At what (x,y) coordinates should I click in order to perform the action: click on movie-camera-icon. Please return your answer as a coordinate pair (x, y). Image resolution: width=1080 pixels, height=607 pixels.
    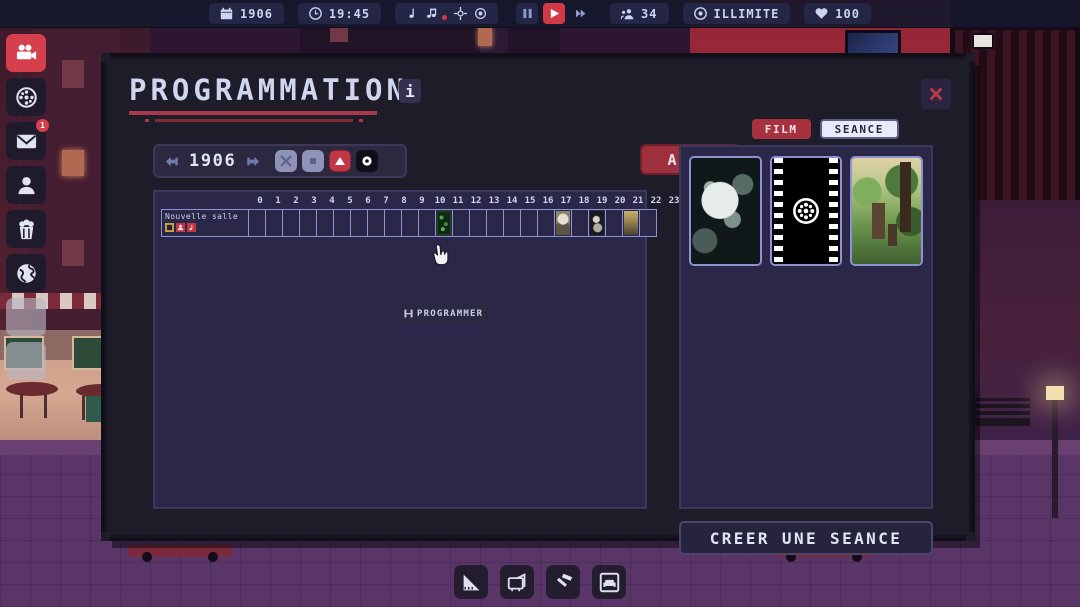
    Looking at the image, I should click on (26, 52).